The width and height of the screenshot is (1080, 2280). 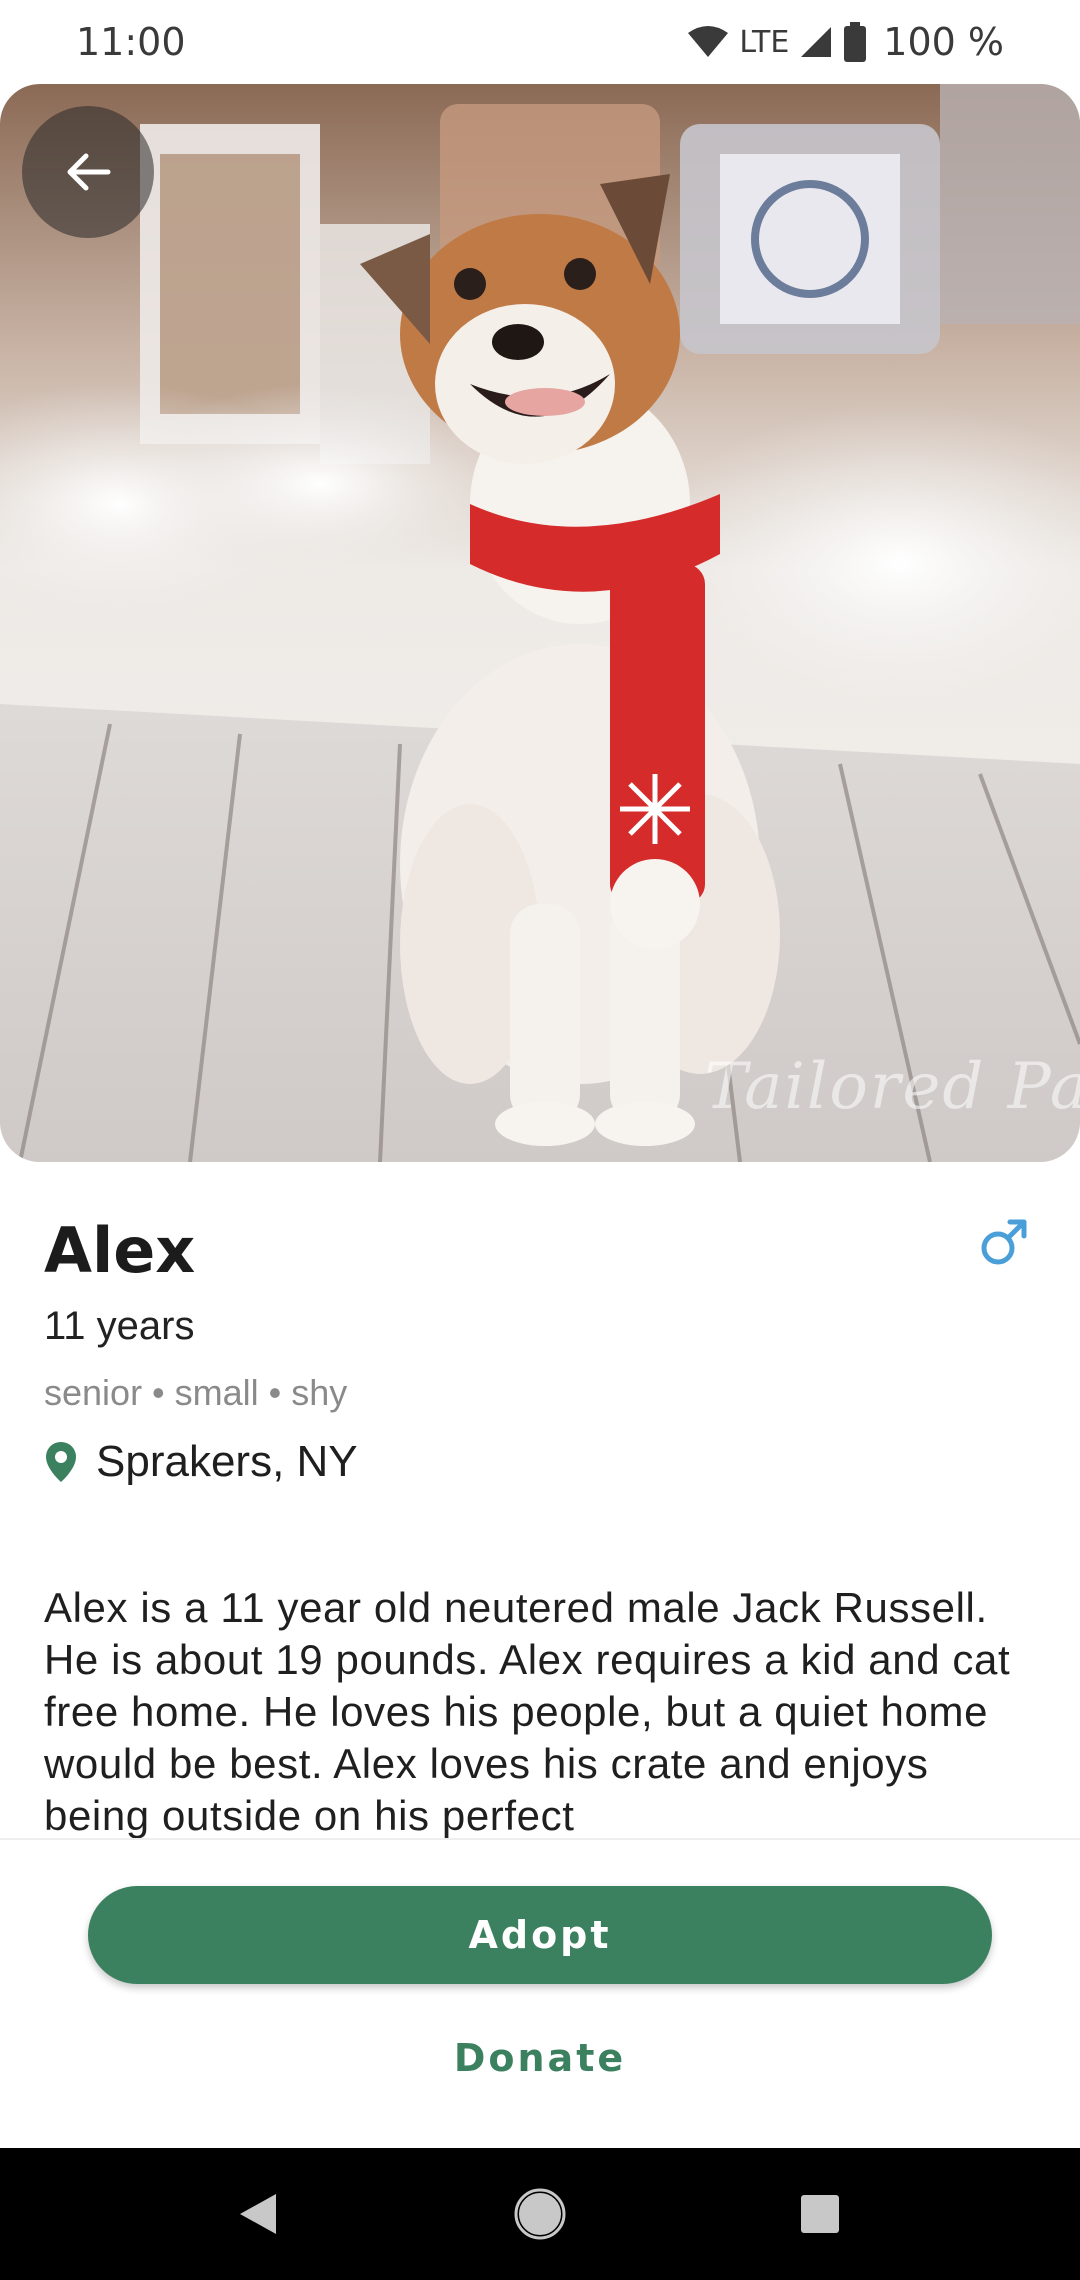 I want to click on status-indicators: LTE 100 %, so click(x=845, y=42).